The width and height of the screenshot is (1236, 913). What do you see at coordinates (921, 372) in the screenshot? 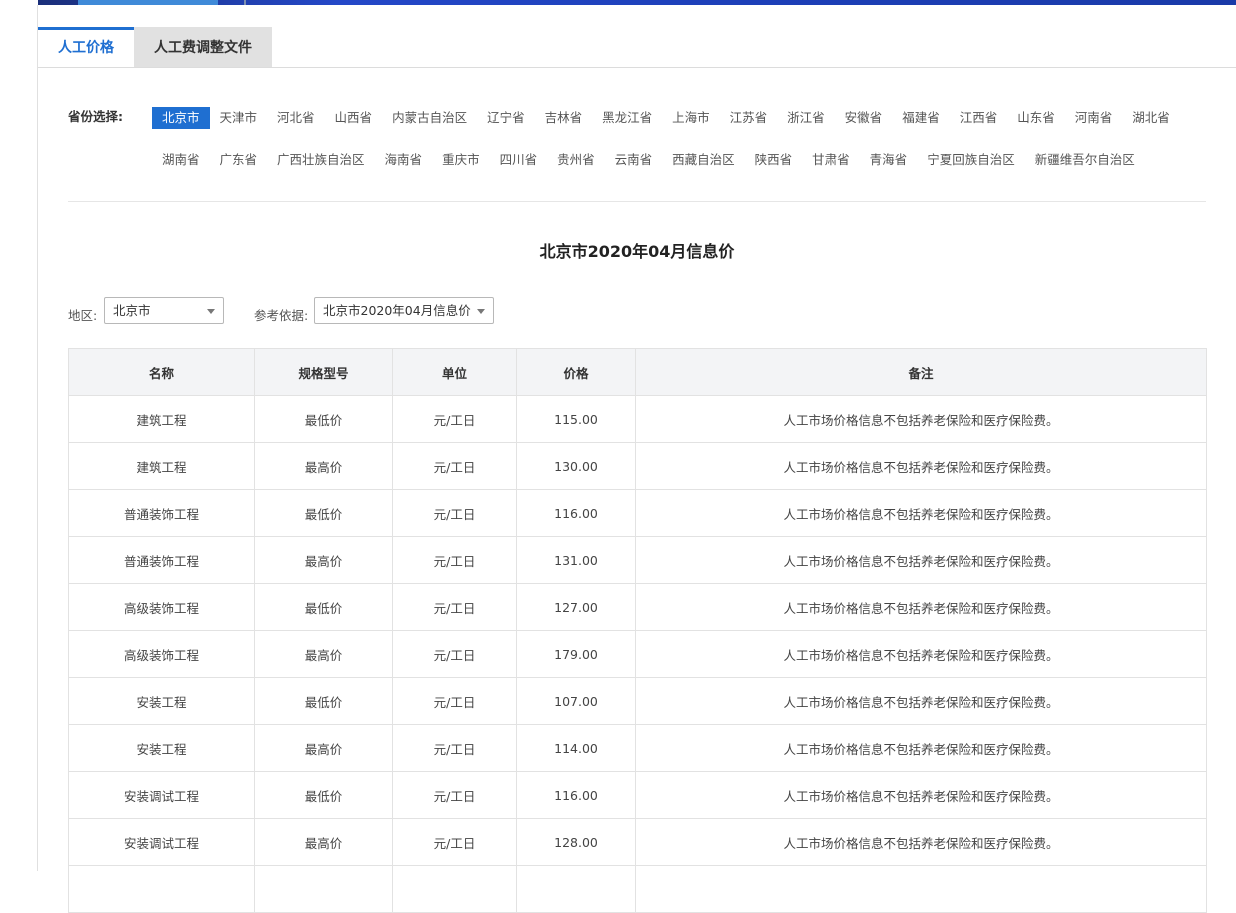
I see `column-header-remark: 备注` at bounding box center [921, 372].